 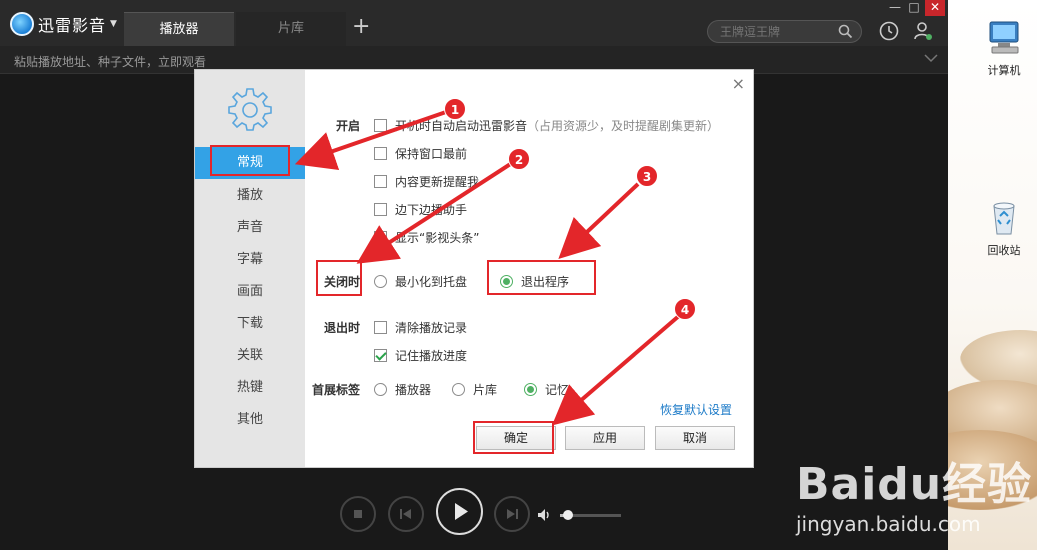 I want to click on annotation-badge-4: 4, so click(x=685, y=309).